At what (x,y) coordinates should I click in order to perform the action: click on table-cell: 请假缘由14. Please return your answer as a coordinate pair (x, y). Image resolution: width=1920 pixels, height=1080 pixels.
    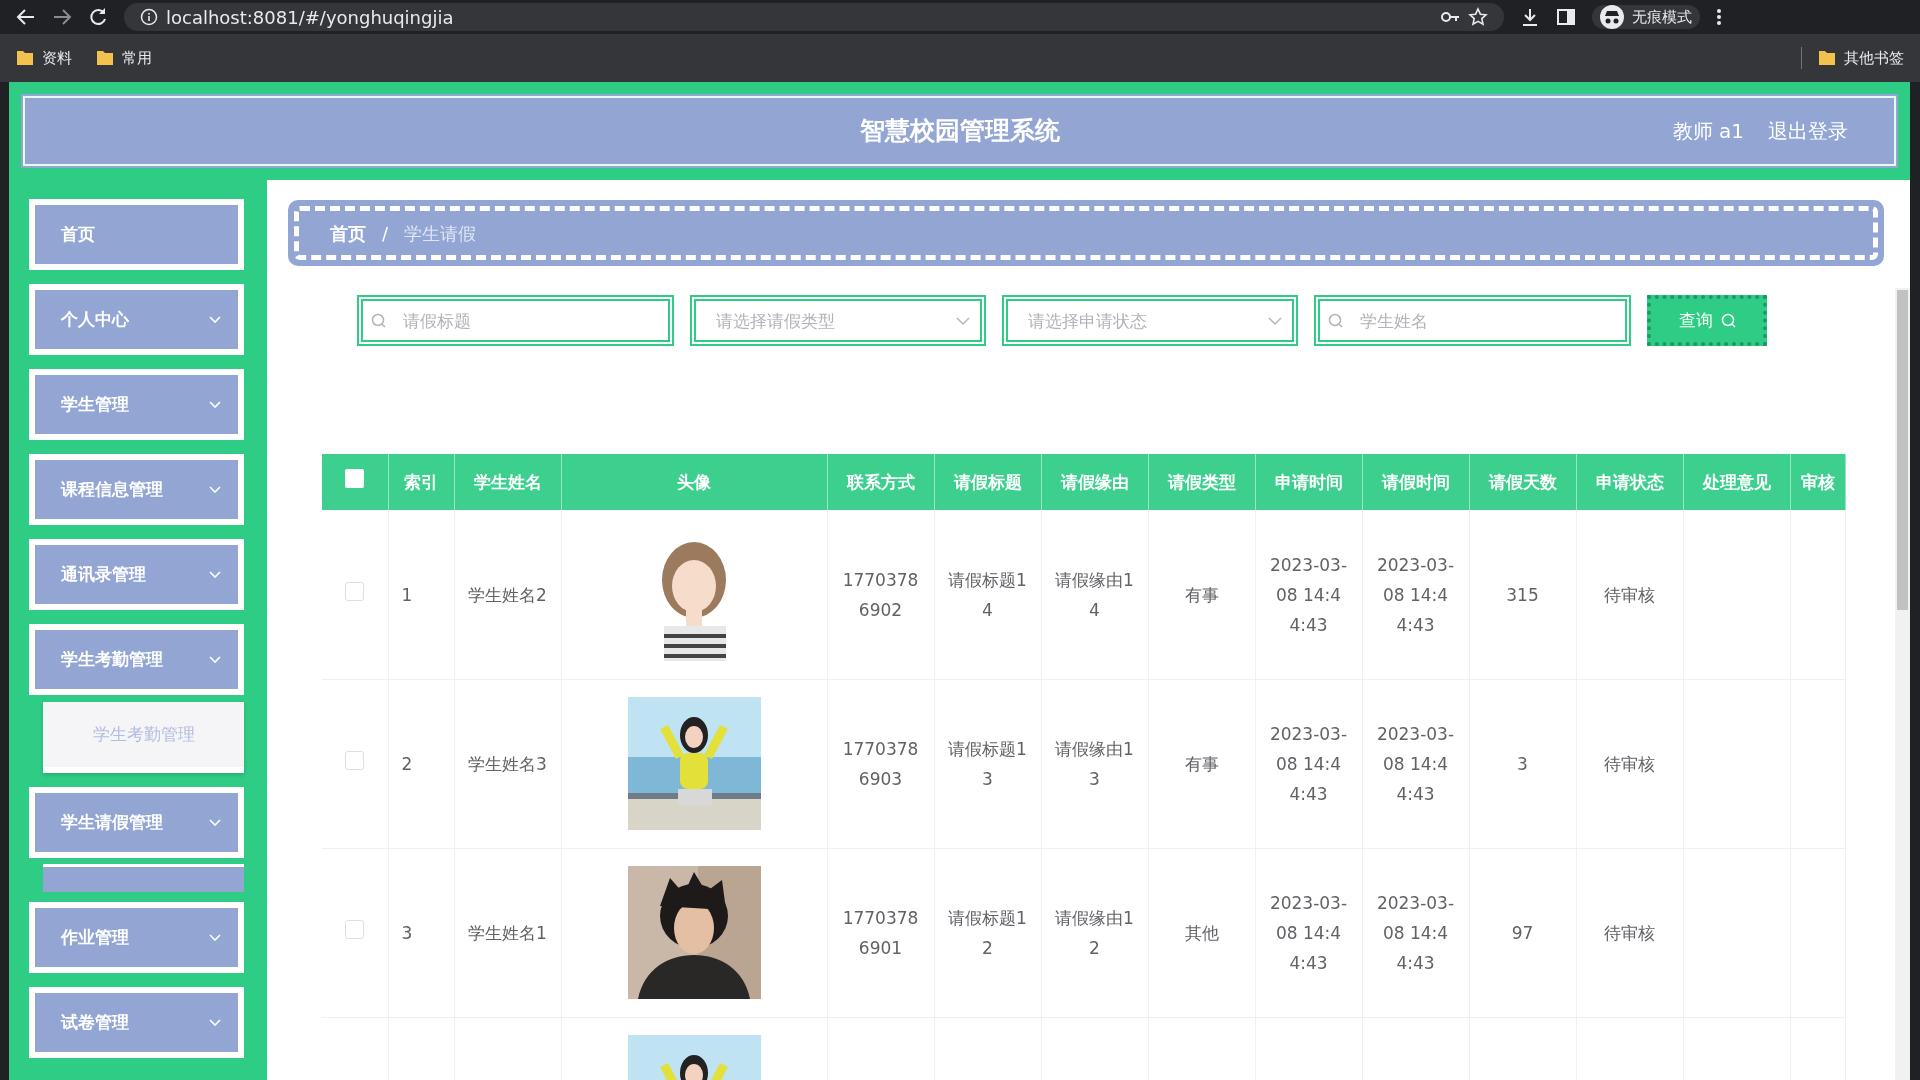
    Looking at the image, I should click on (1094, 594).